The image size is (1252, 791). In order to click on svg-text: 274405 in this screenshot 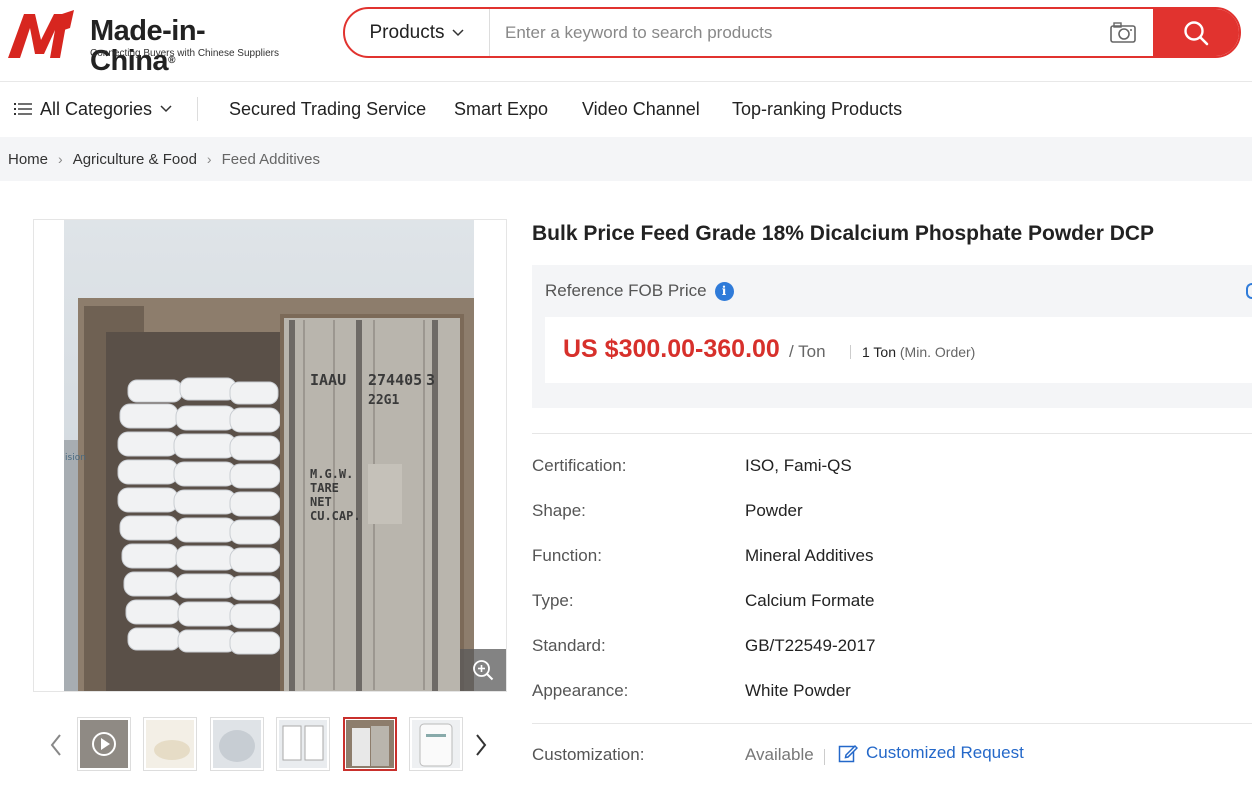, I will do `click(395, 380)`.